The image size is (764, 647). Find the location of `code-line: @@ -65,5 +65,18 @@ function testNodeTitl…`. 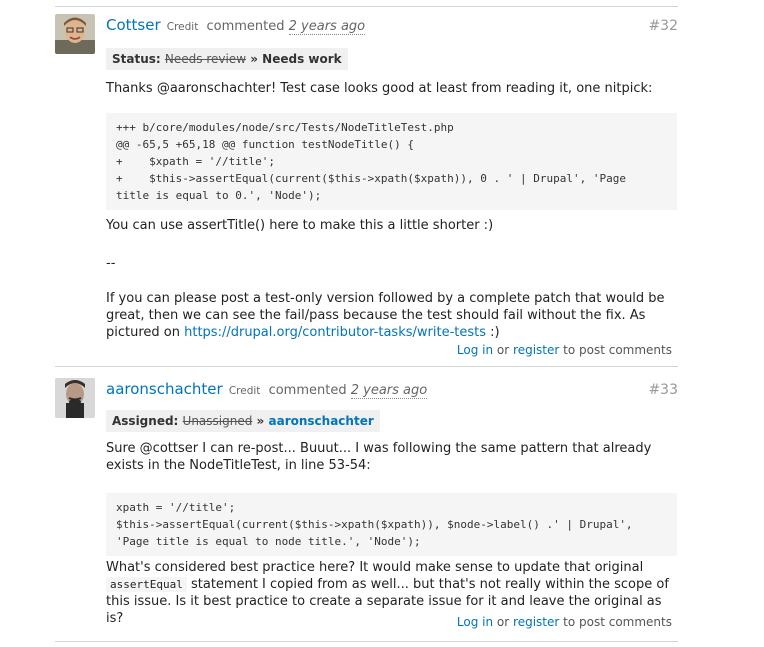

code-line: @@ -65,5 +65,18 @@ function testNodeTitl… is located at coordinates (265, 144).